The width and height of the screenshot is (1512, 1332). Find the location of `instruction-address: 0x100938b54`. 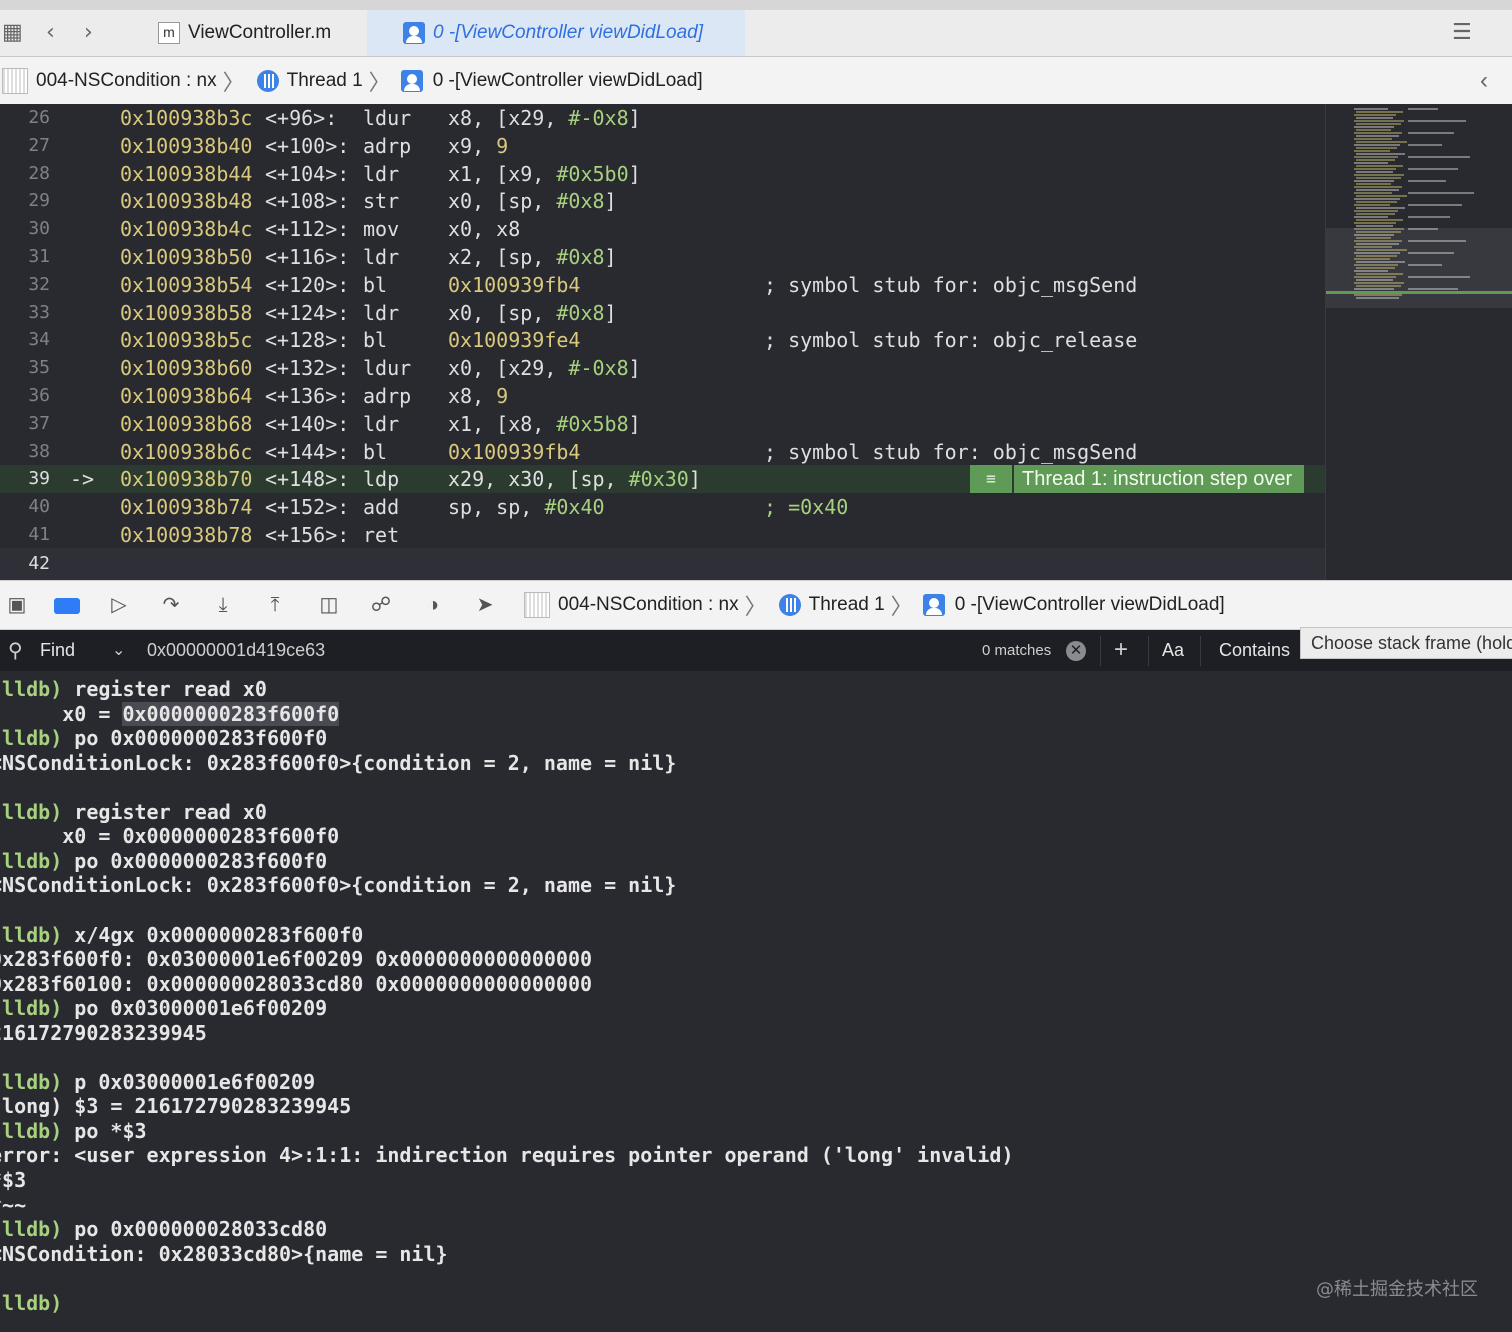

instruction-address: 0x100938b54 is located at coordinates (186, 284).